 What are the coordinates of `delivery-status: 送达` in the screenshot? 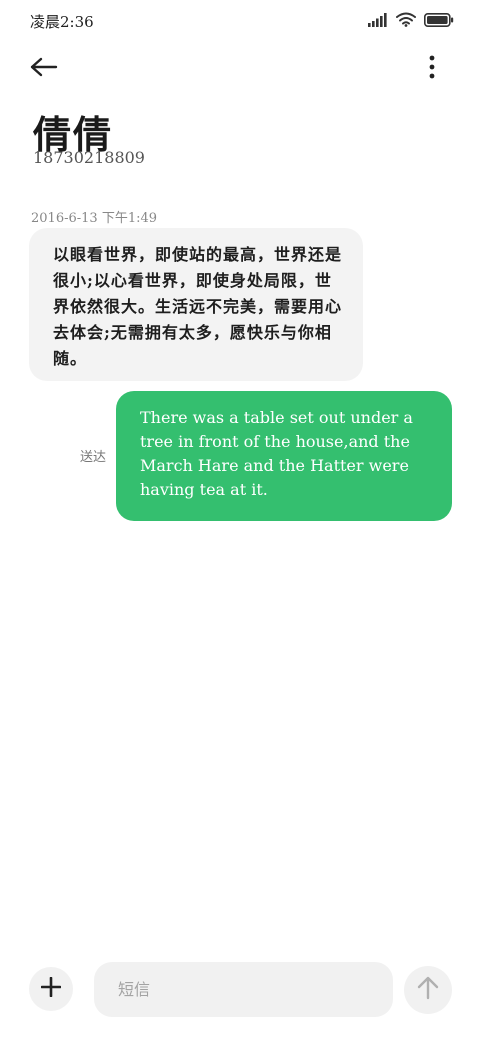 It's located at (93, 457).